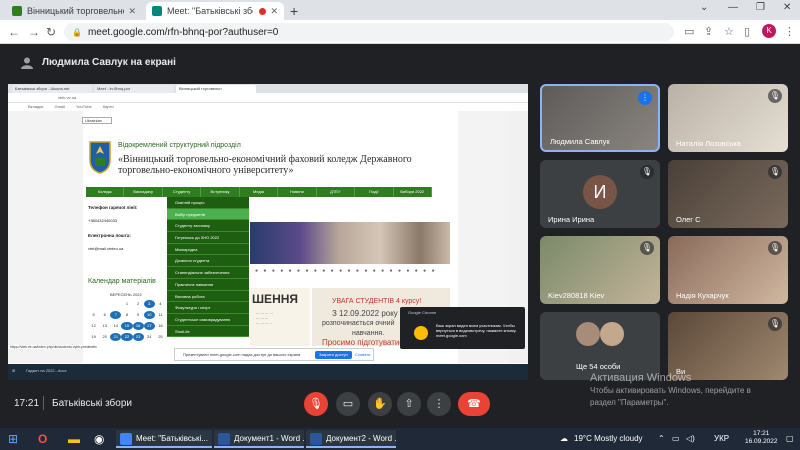 Image resolution: width=800 pixels, height=450 pixels. Describe the element at coordinates (138, 303) in the screenshot. I see `calendar-day: 2` at that location.